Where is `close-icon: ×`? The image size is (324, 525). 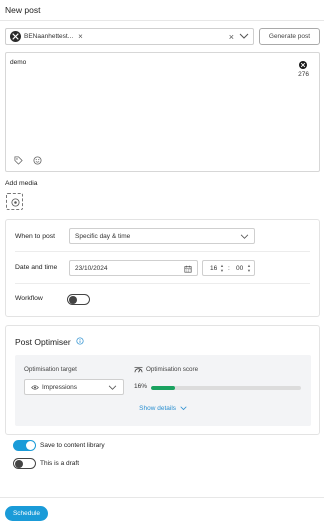
close-icon: × is located at coordinates (231, 37).